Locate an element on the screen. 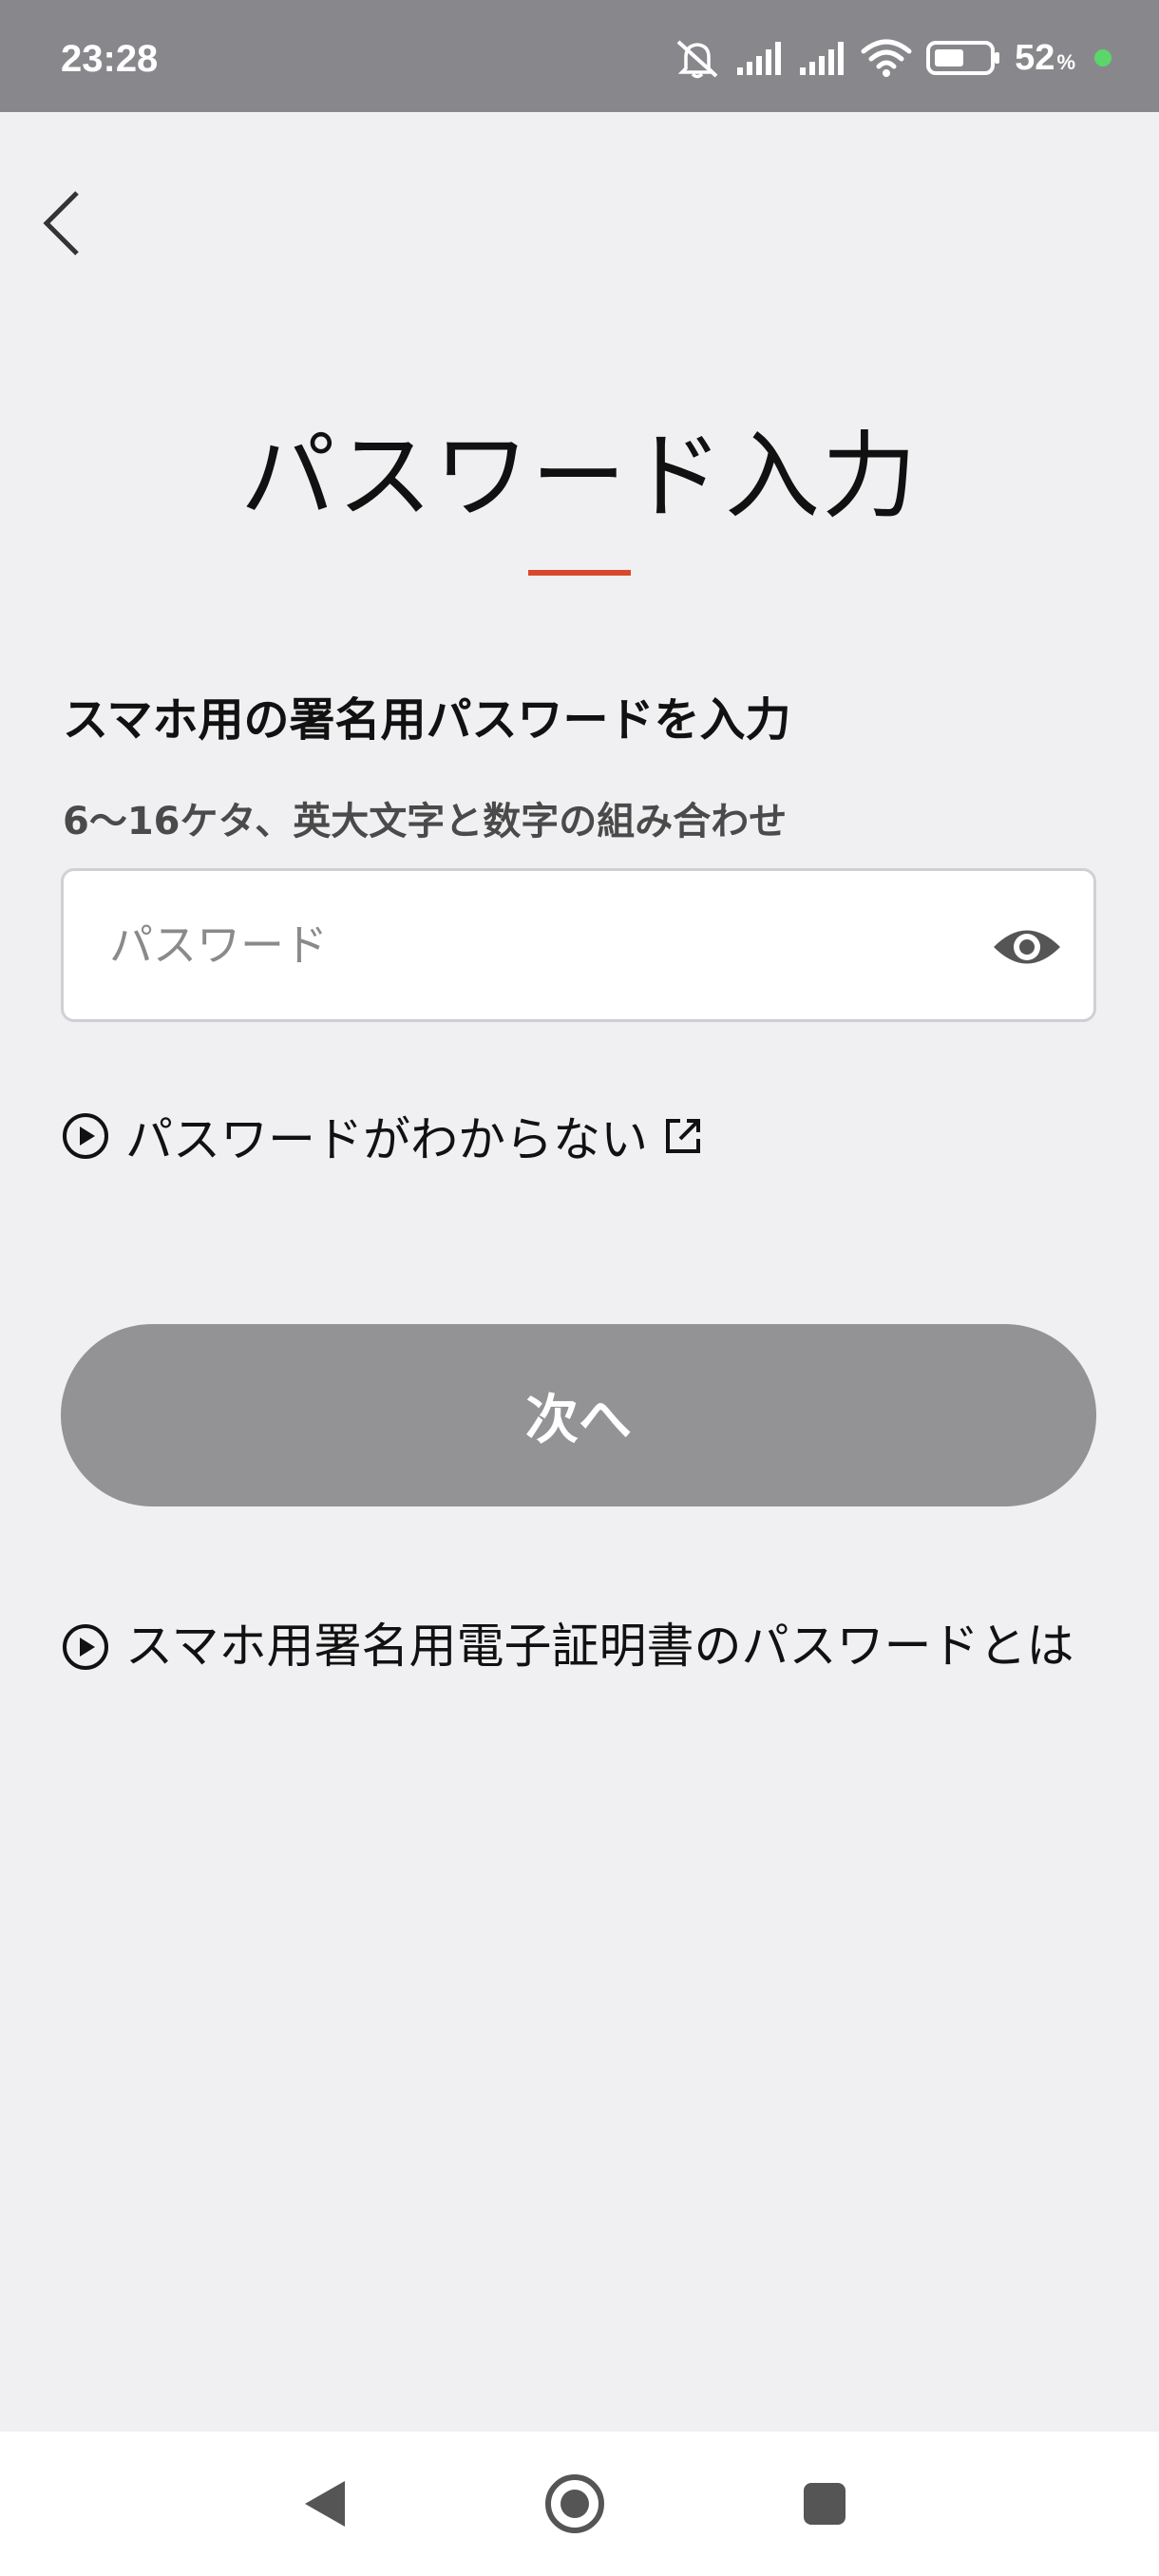  status-icons: 52% is located at coordinates (892, 58).